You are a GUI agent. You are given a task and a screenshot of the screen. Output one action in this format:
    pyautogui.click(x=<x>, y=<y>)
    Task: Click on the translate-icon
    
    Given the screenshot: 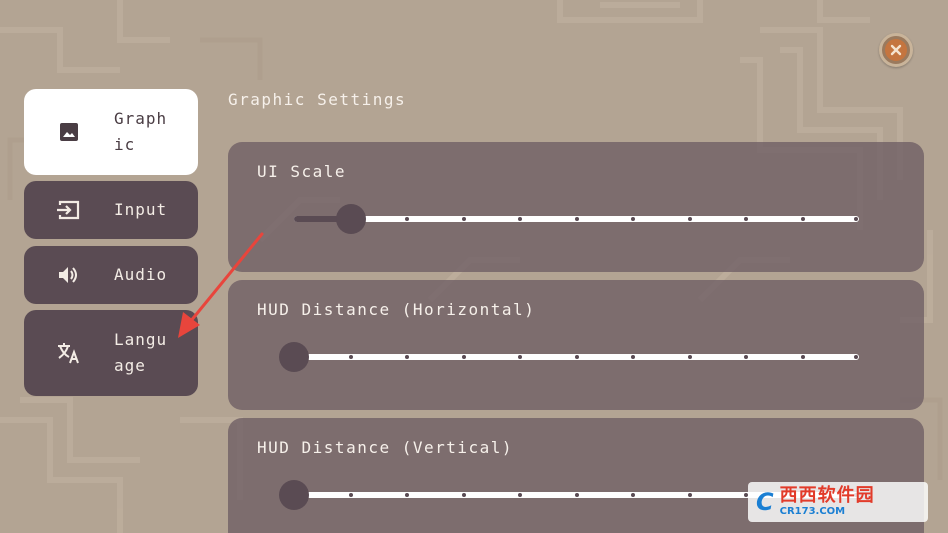 What is the action you would take?
    pyautogui.click(x=69, y=353)
    